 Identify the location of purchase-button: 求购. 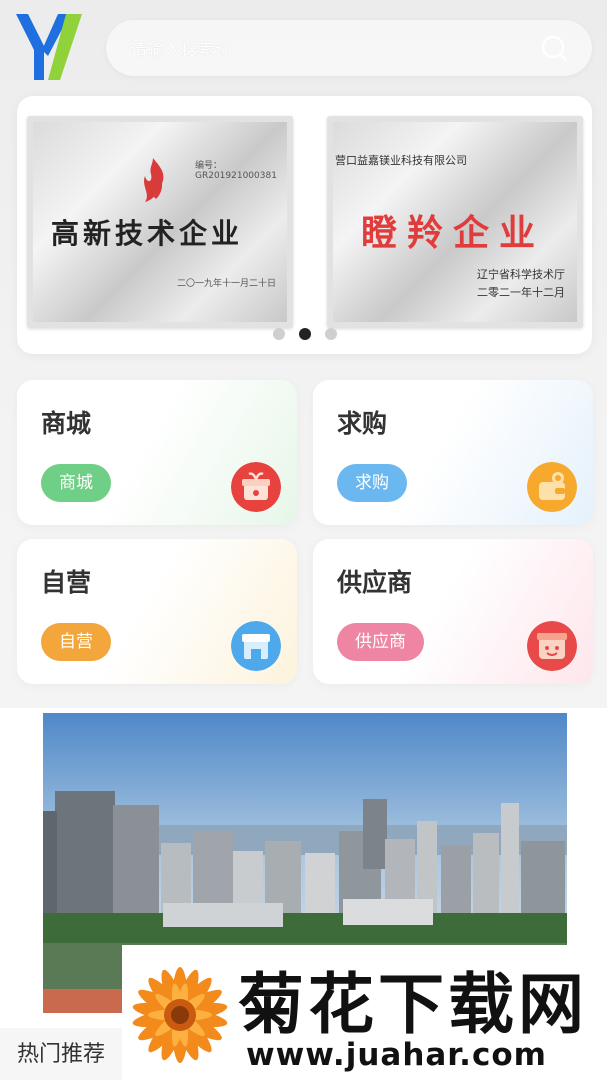
(372, 483).